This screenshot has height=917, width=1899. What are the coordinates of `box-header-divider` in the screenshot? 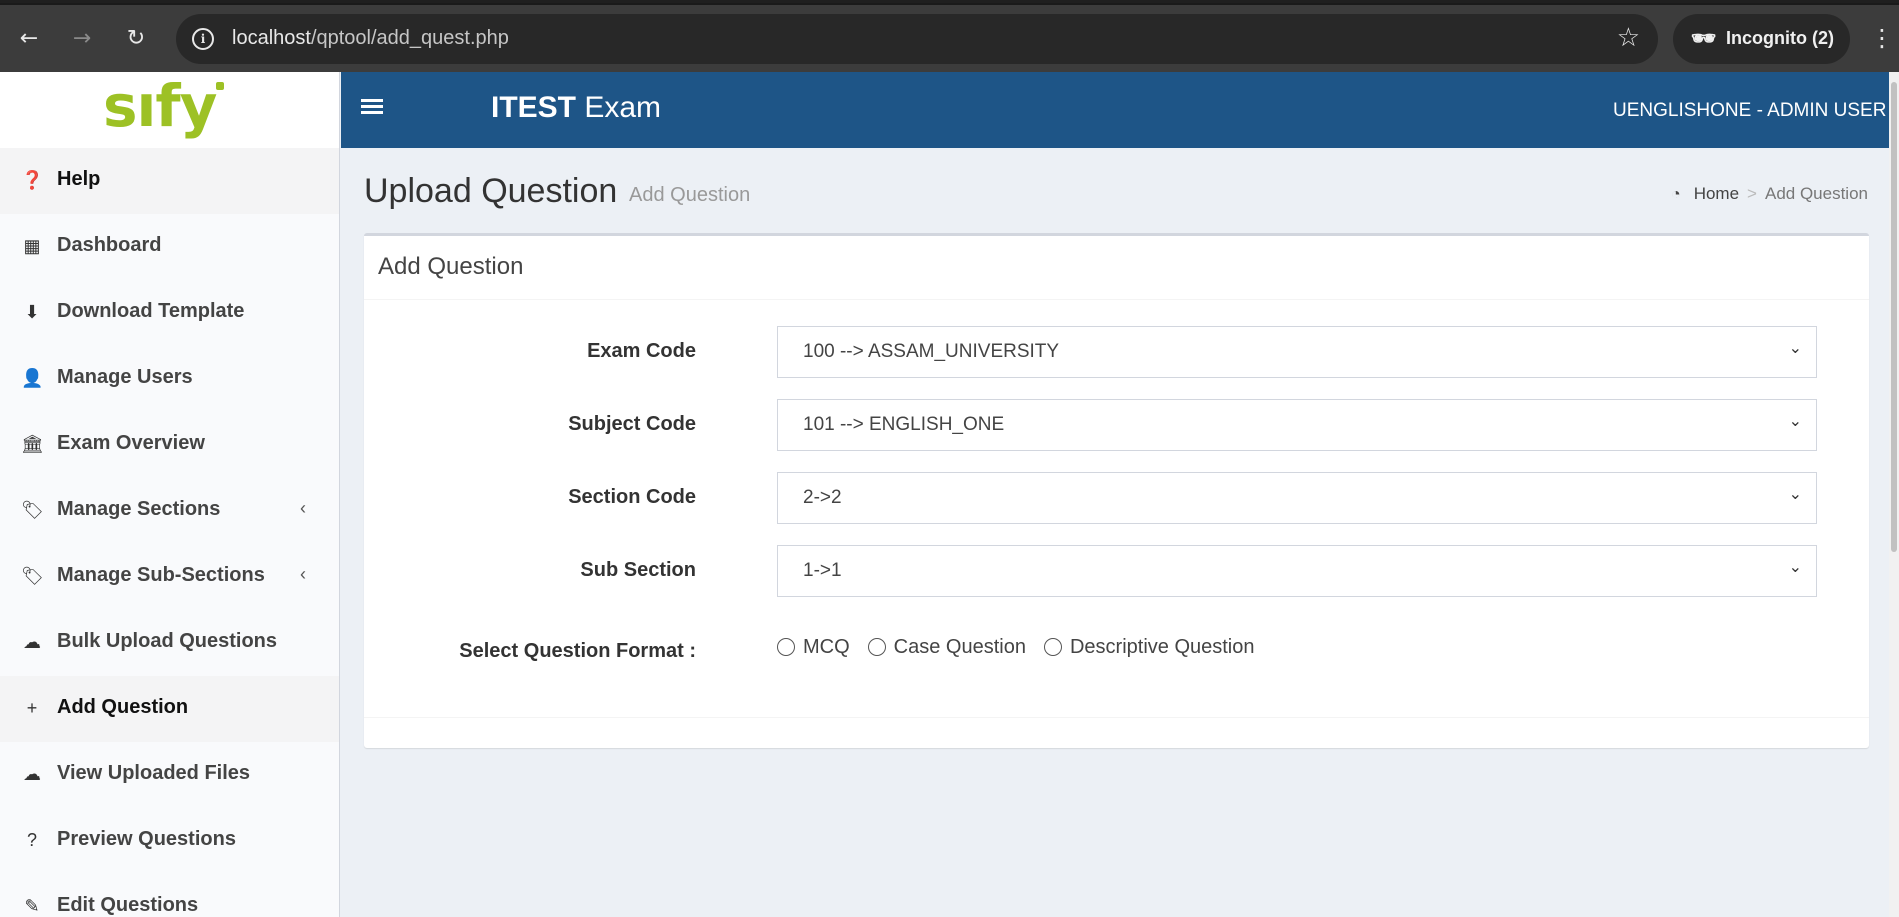 It's located at (1116, 299).